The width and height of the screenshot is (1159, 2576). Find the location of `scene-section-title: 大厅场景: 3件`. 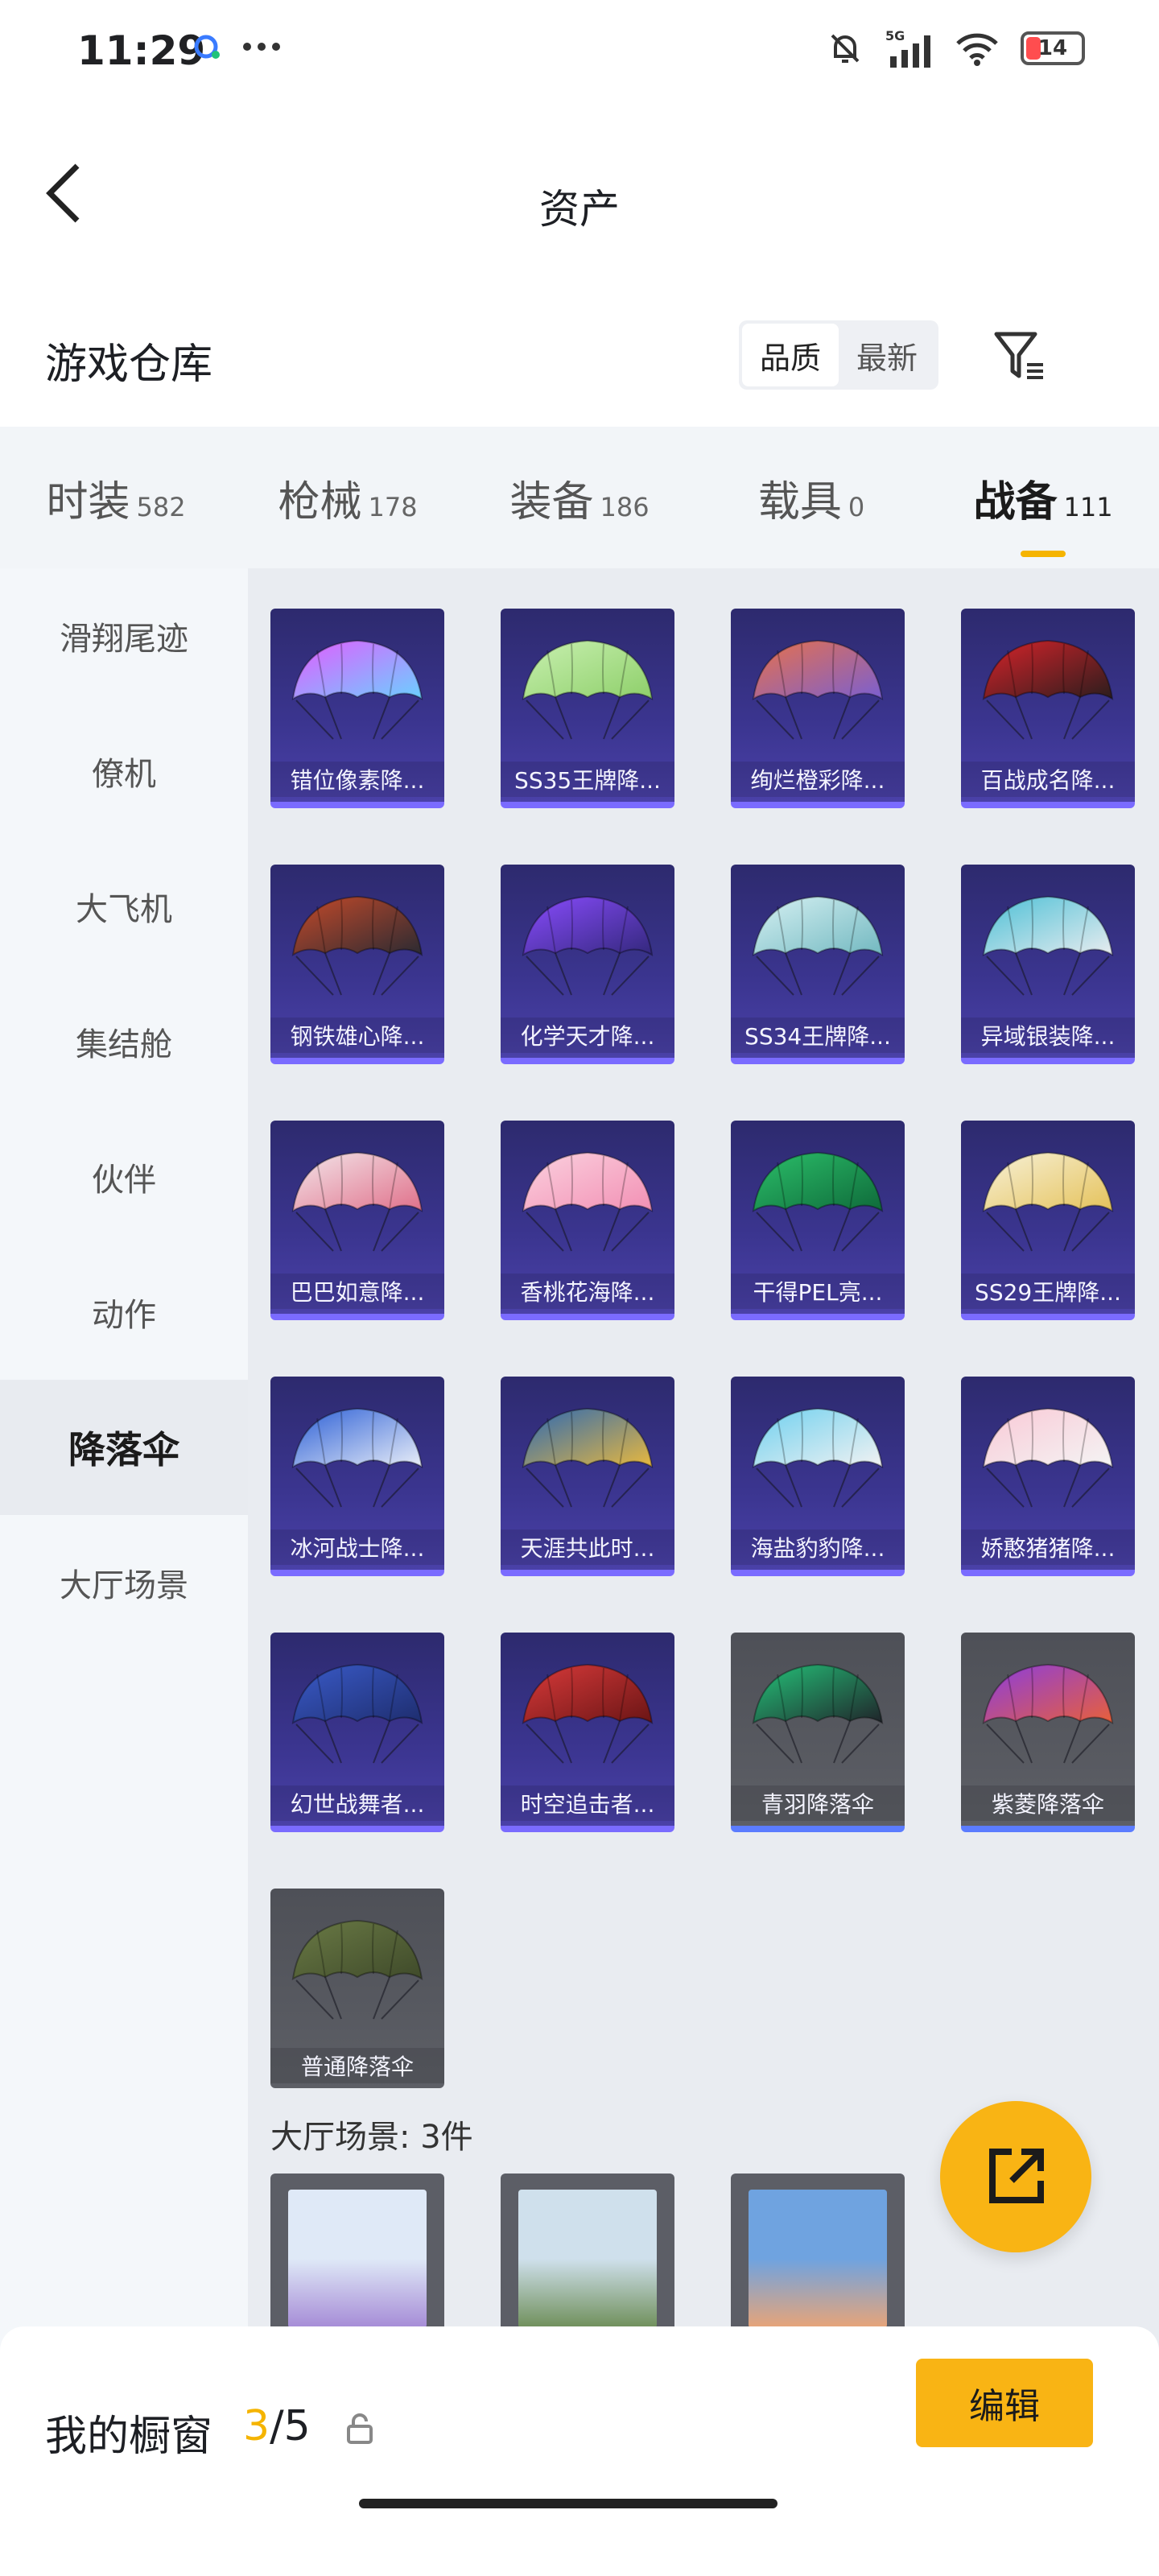

scene-section-title: 大厅场景: 3件 is located at coordinates (371, 2137).